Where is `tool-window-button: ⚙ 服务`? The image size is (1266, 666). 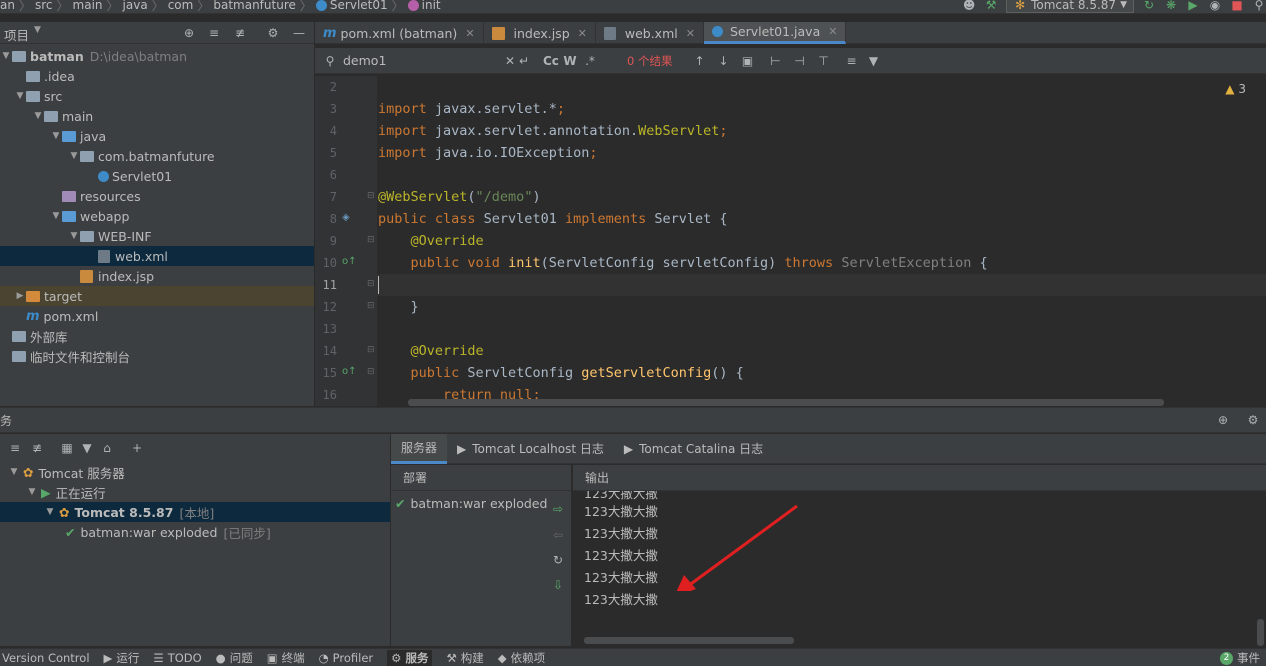 tool-window-button: ⚙ 服务 is located at coordinates (410, 657).